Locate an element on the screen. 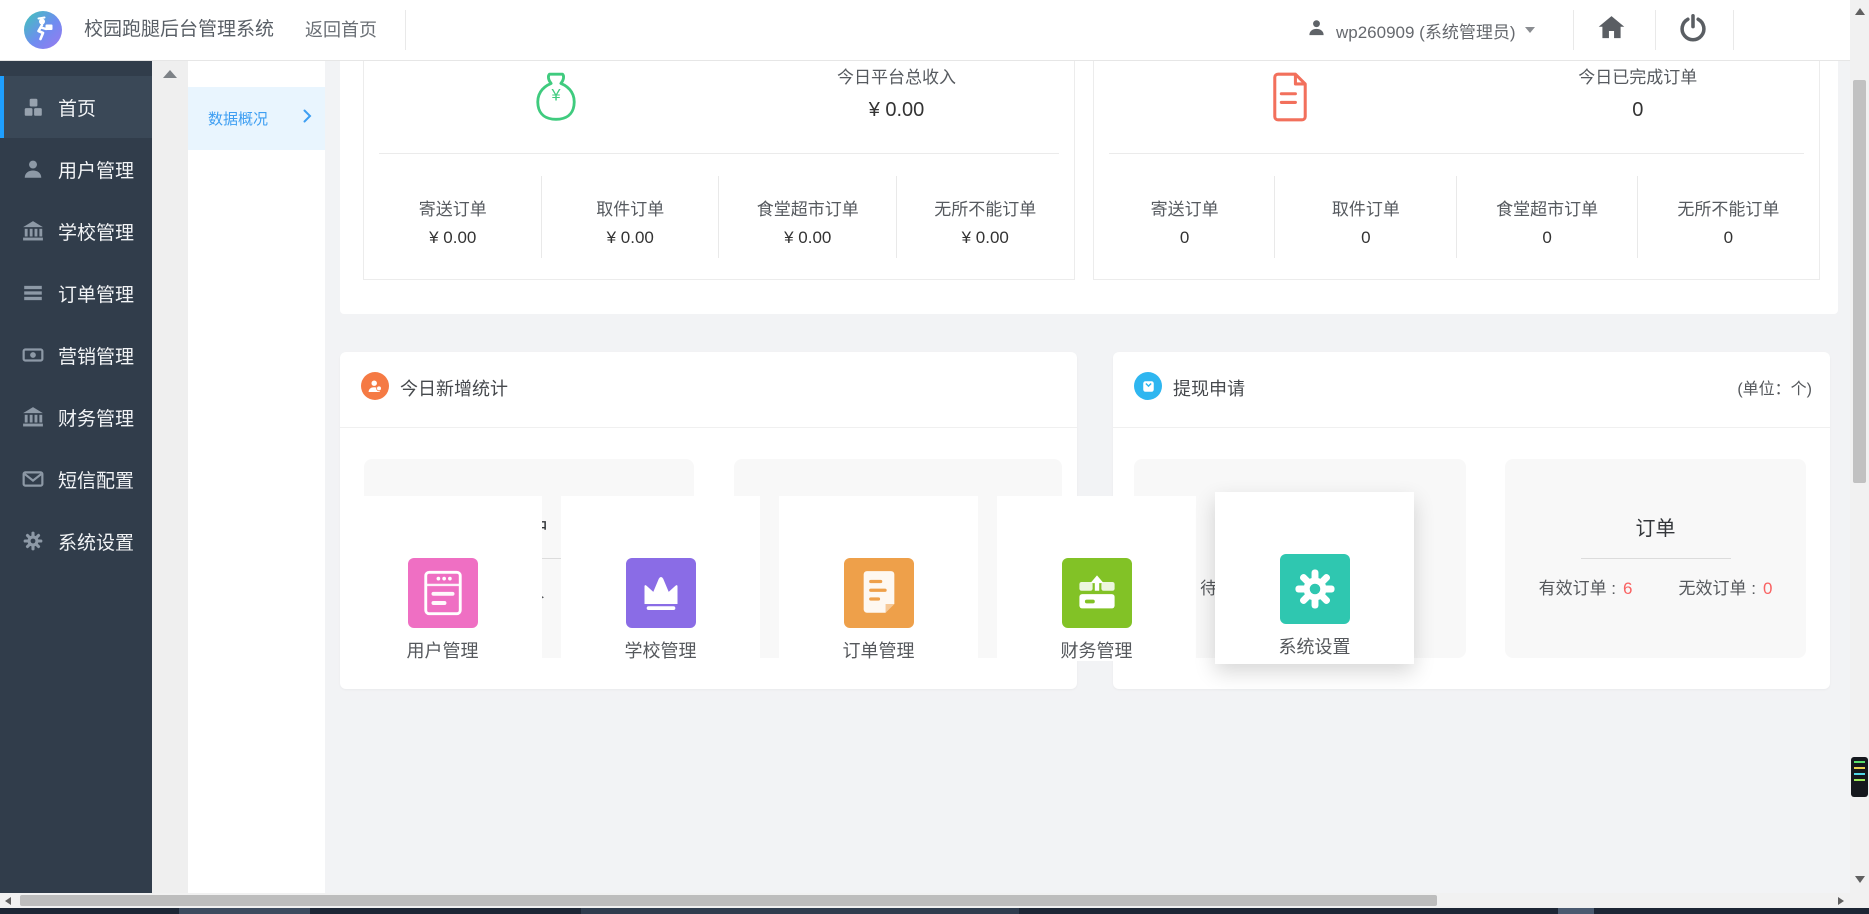  crown-icon is located at coordinates (660, 593).